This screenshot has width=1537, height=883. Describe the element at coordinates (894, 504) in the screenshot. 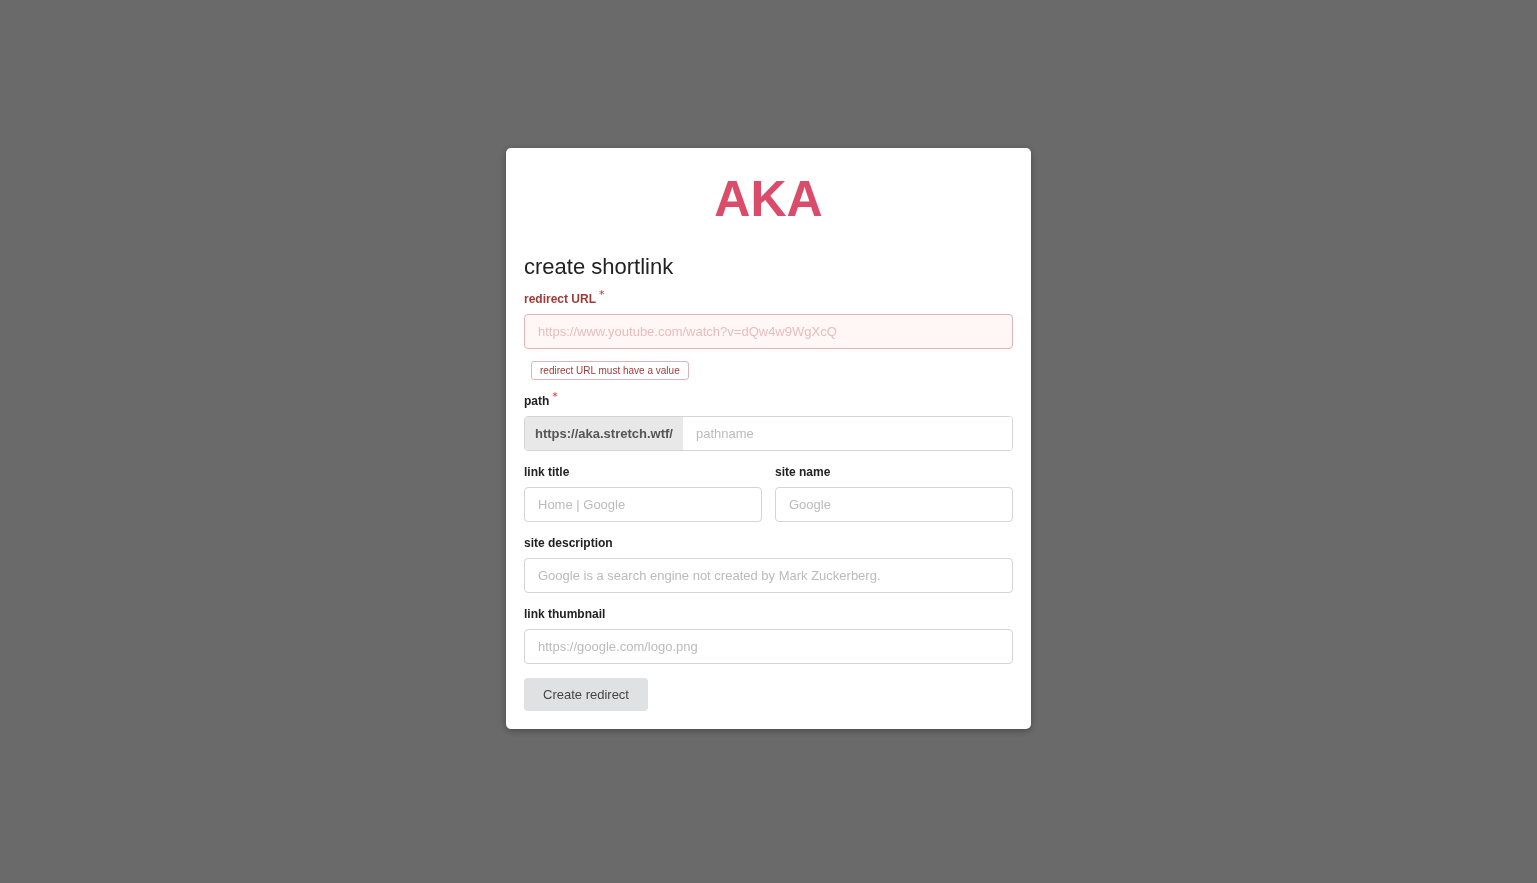

I see `input-field: Google` at that location.